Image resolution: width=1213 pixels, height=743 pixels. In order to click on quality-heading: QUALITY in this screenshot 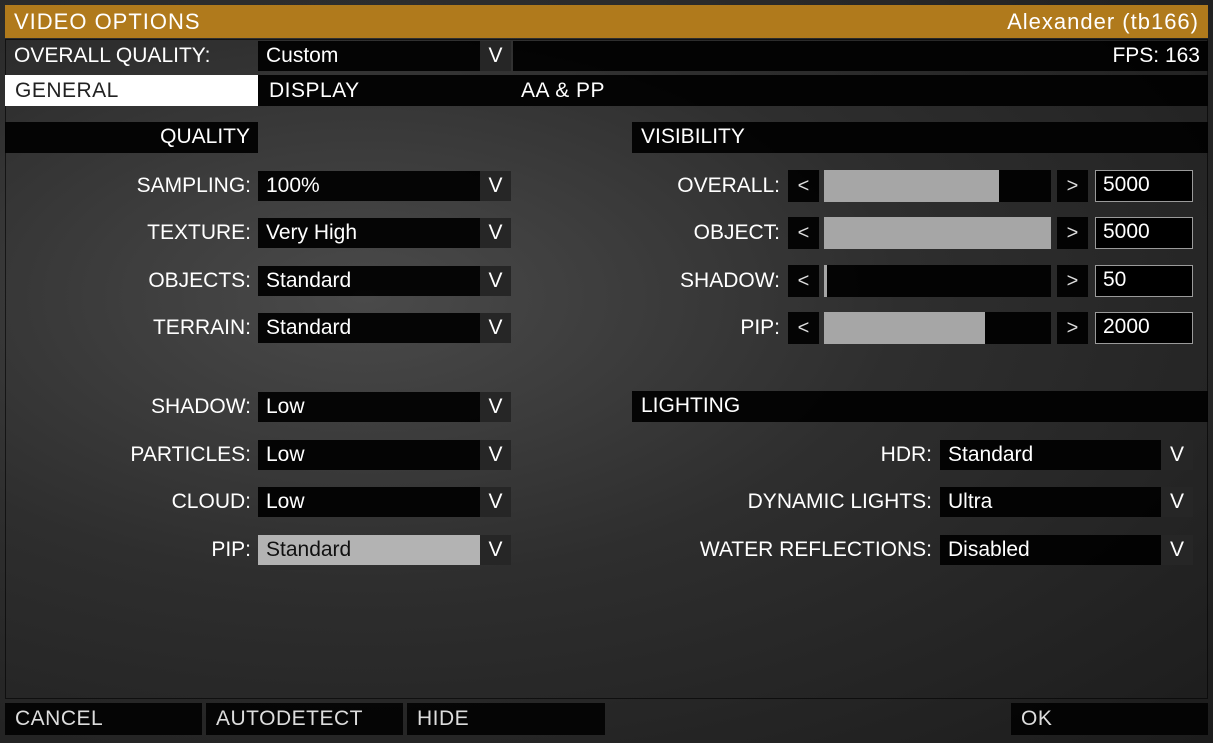, I will do `click(131, 137)`.